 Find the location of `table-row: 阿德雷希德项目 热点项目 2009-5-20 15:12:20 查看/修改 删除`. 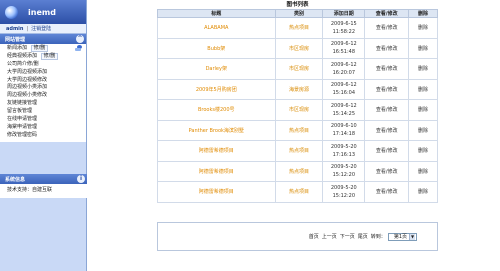

table-row: 阿德雷希德项目 热点项目 2009-5-20 15:12:20 查看/修改 删除 is located at coordinates (297, 192).